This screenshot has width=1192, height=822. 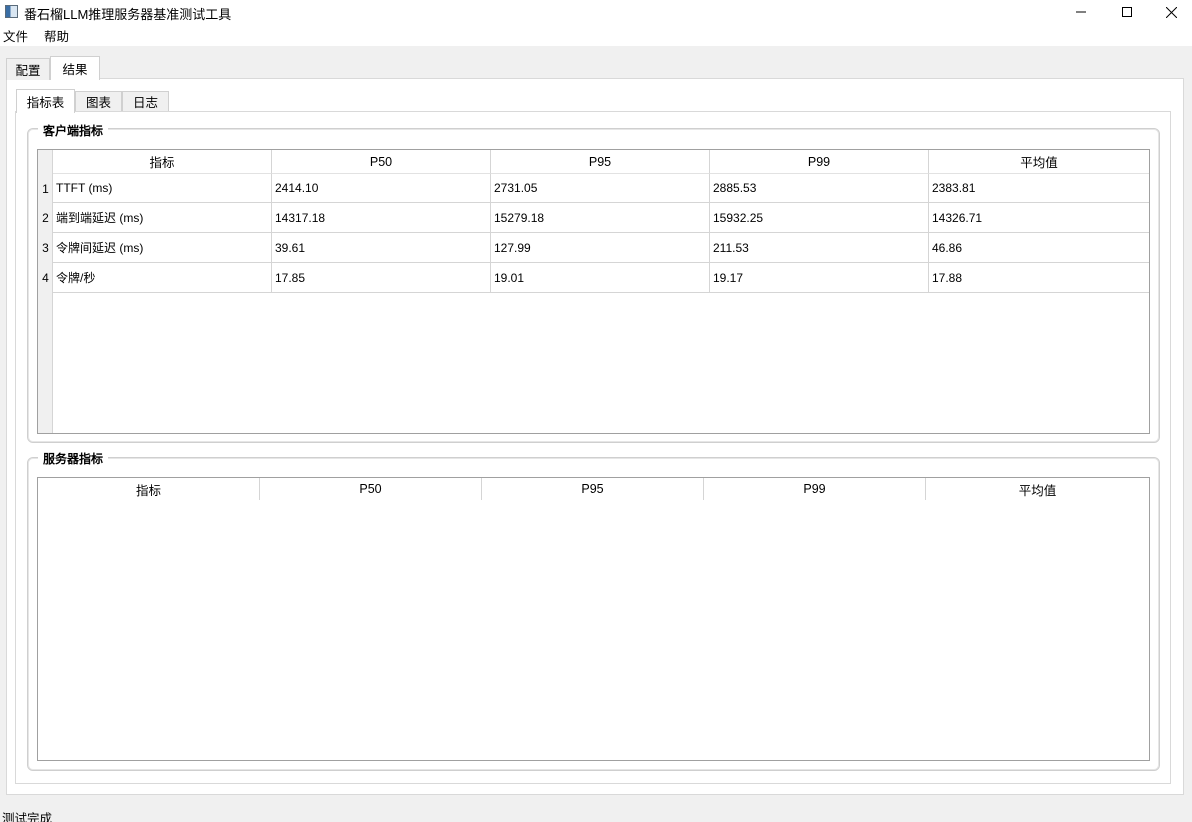 What do you see at coordinates (14, 35) in the screenshot?
I see `menu-file: 文件` at bounding box center [14, 35].